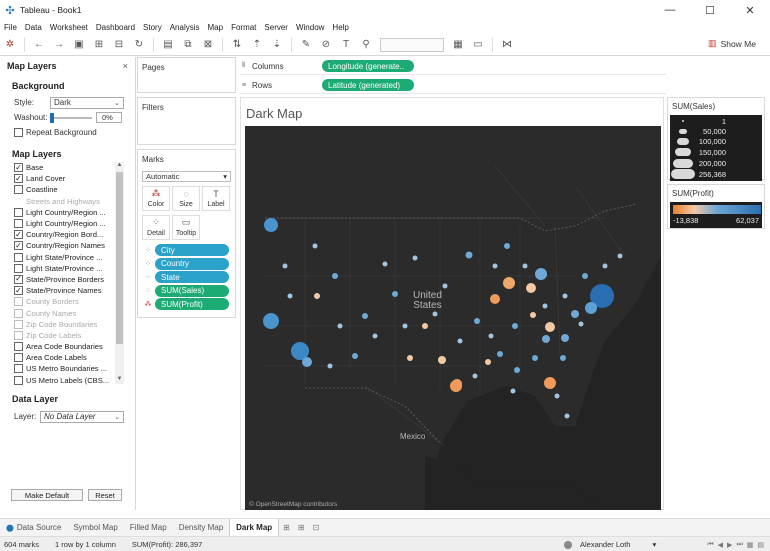 The image size is (770, 551). I want to click on tab-data-source: ⬤ Data Source, so click(33, 528).